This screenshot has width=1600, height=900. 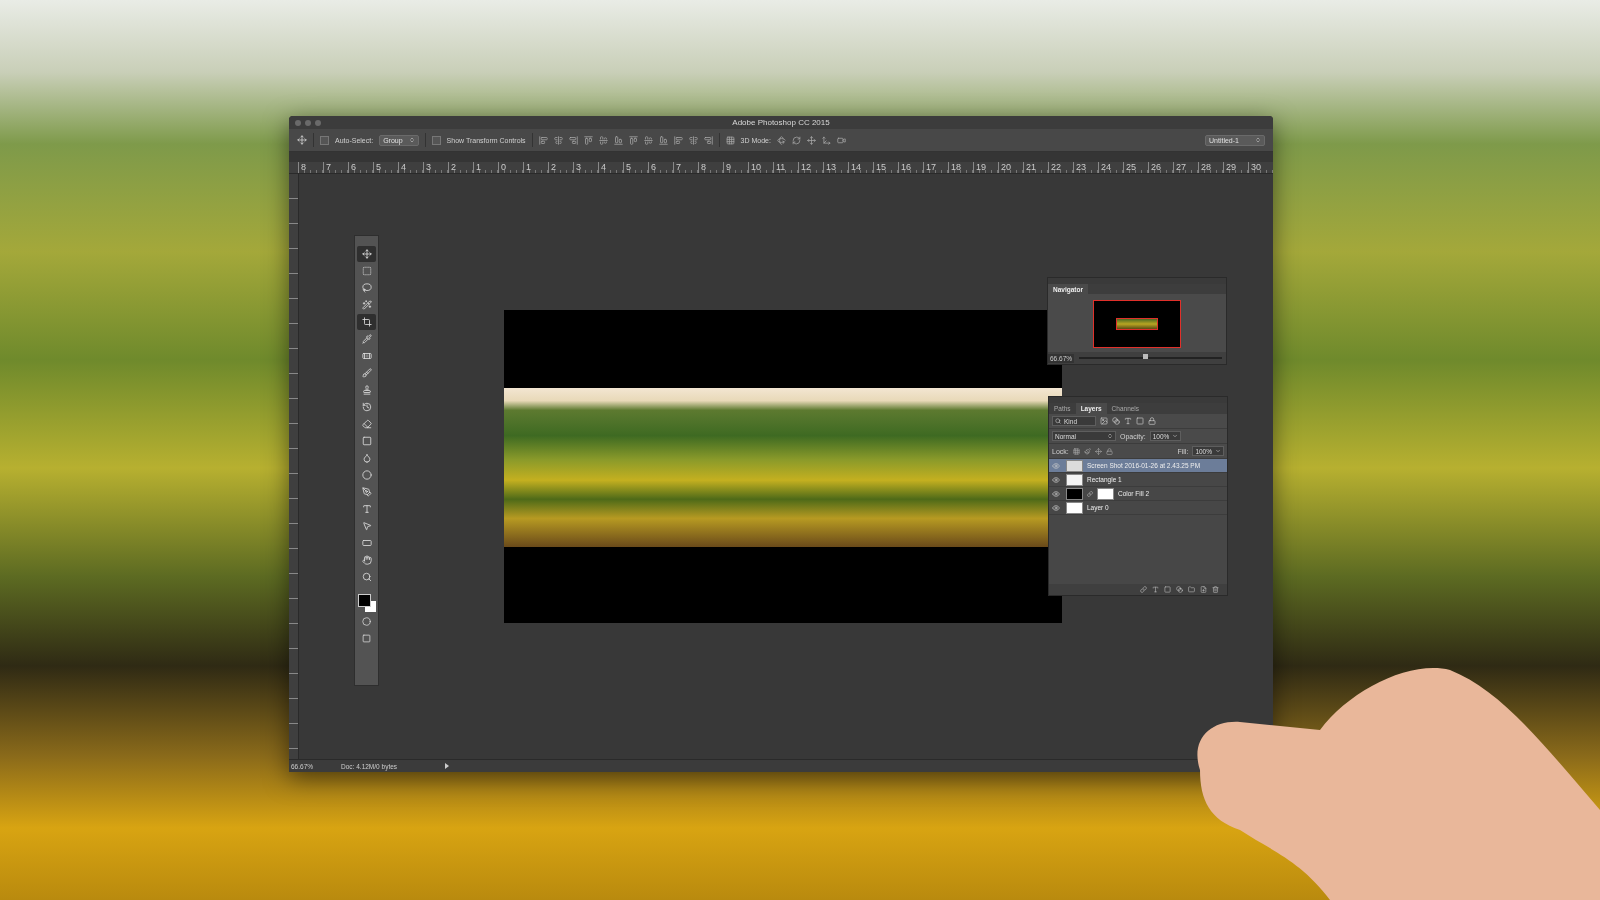 What do you see at coordinates (318, 122) in the screenshot?
I see `window-zoom-button` at bounding box center [318, 122].